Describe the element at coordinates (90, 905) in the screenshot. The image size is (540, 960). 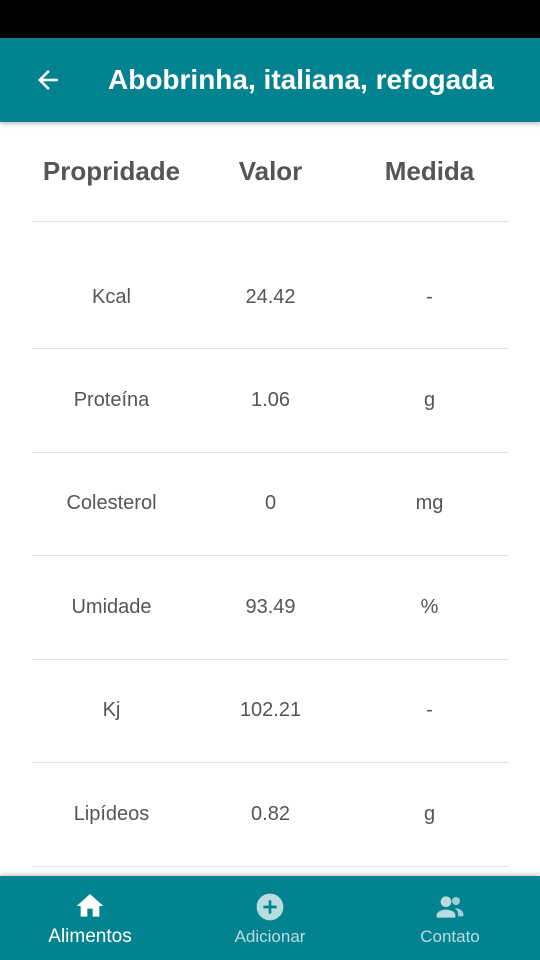
I see `home-icon` at that location.